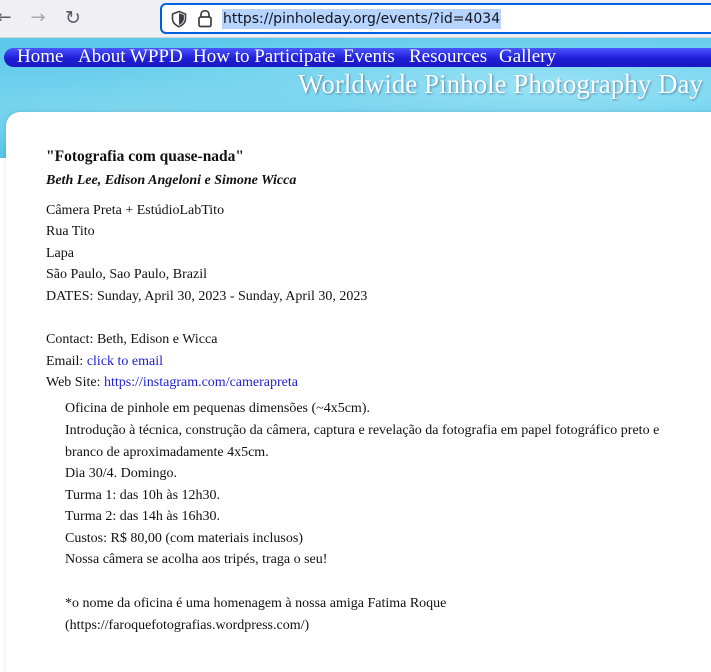  What do you see at coordinates (135, 210) in the screenshot?
I see `address-line: Câmera Preta + EstúdioLabTito` at bounding box center [135, 210].